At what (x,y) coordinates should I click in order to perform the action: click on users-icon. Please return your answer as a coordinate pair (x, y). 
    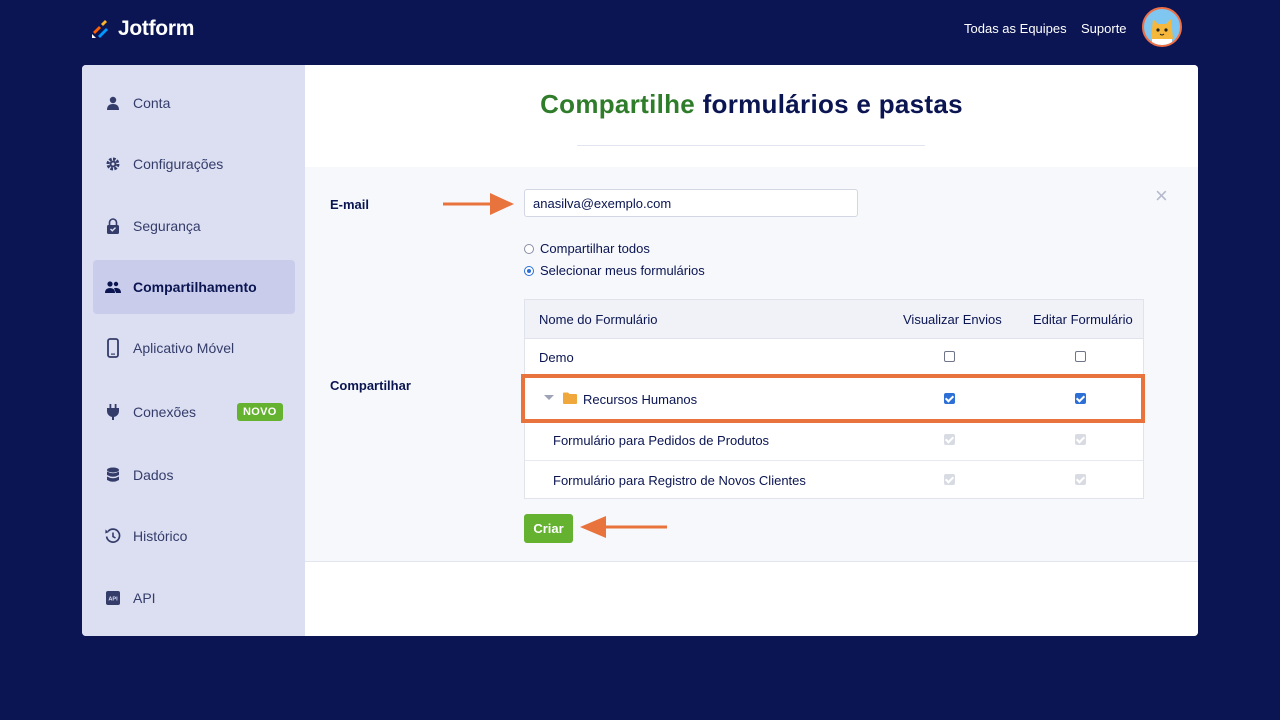
    Looking at the image, I should click on (113, 287).